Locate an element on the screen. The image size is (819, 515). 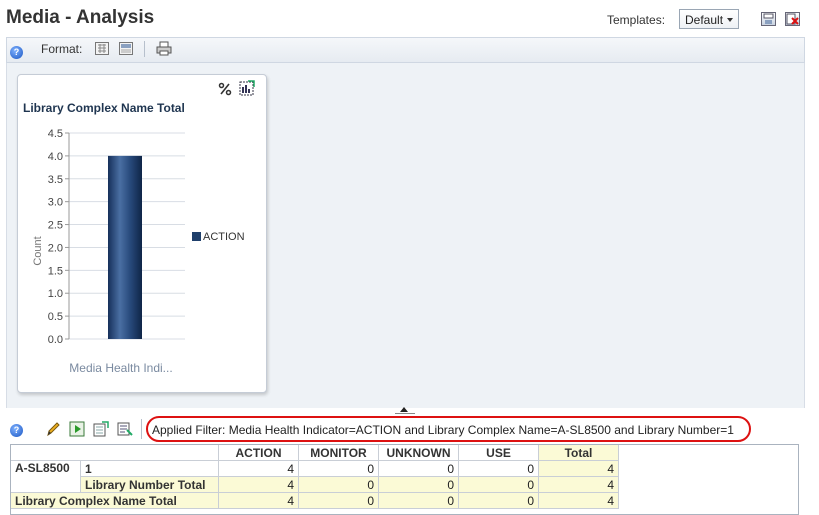
legend-swatch is located at coordinates (196, 236).